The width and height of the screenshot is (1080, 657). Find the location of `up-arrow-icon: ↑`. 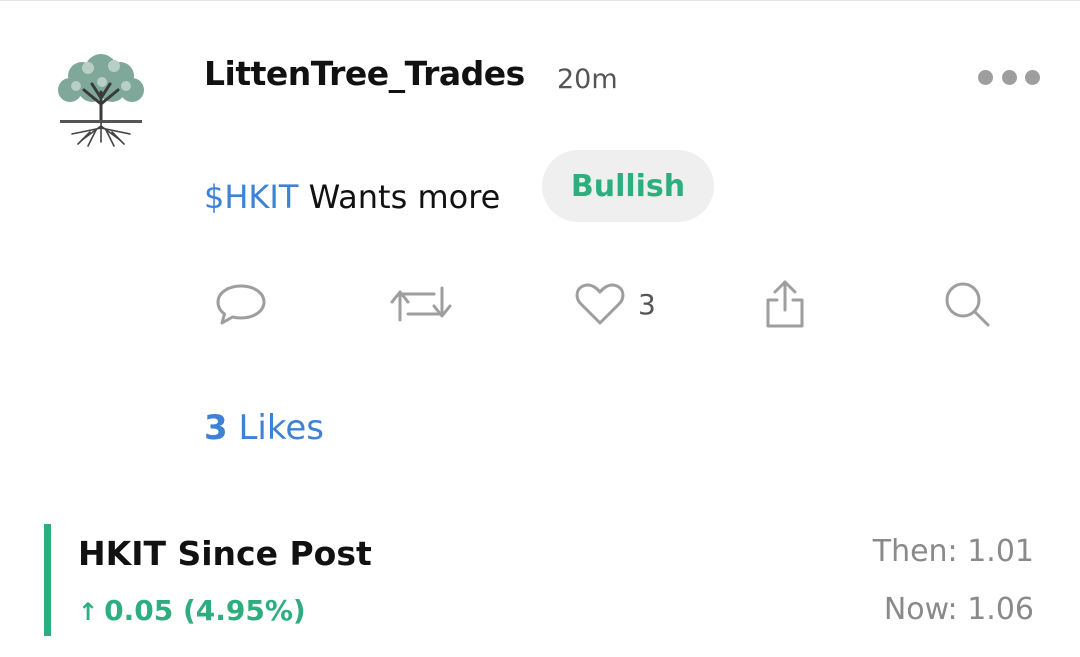

up-arrow-icon: ↑ is located at coordinates (88, 612).